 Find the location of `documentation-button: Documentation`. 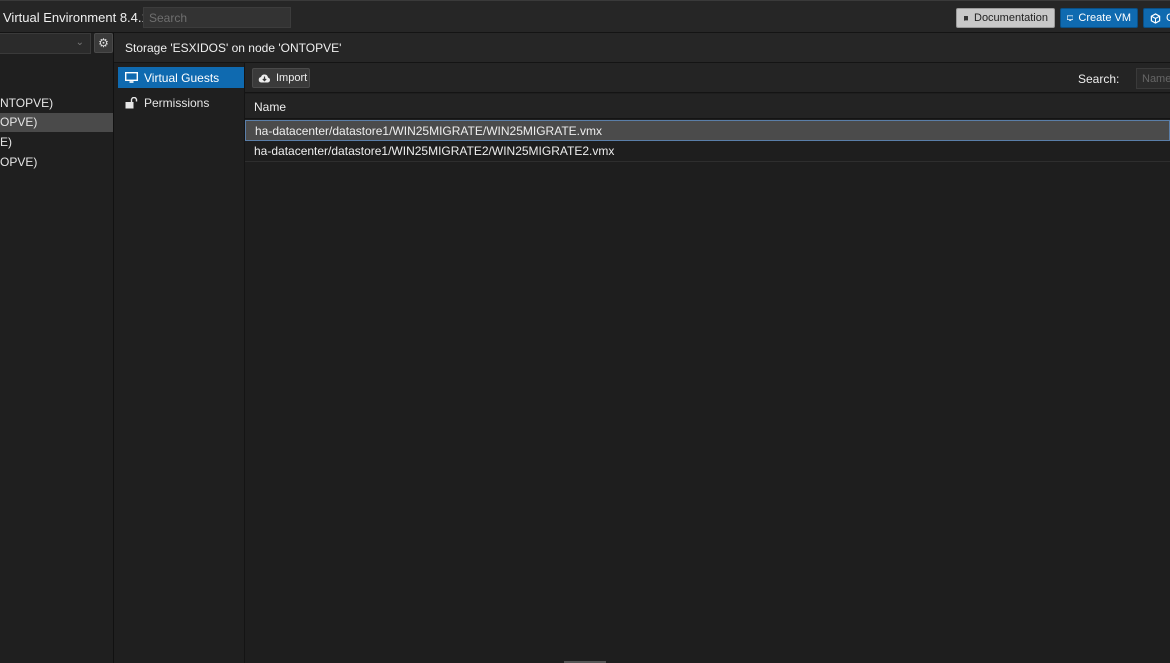

documentation-button: Documentation is located at coordinates (1005, 18).